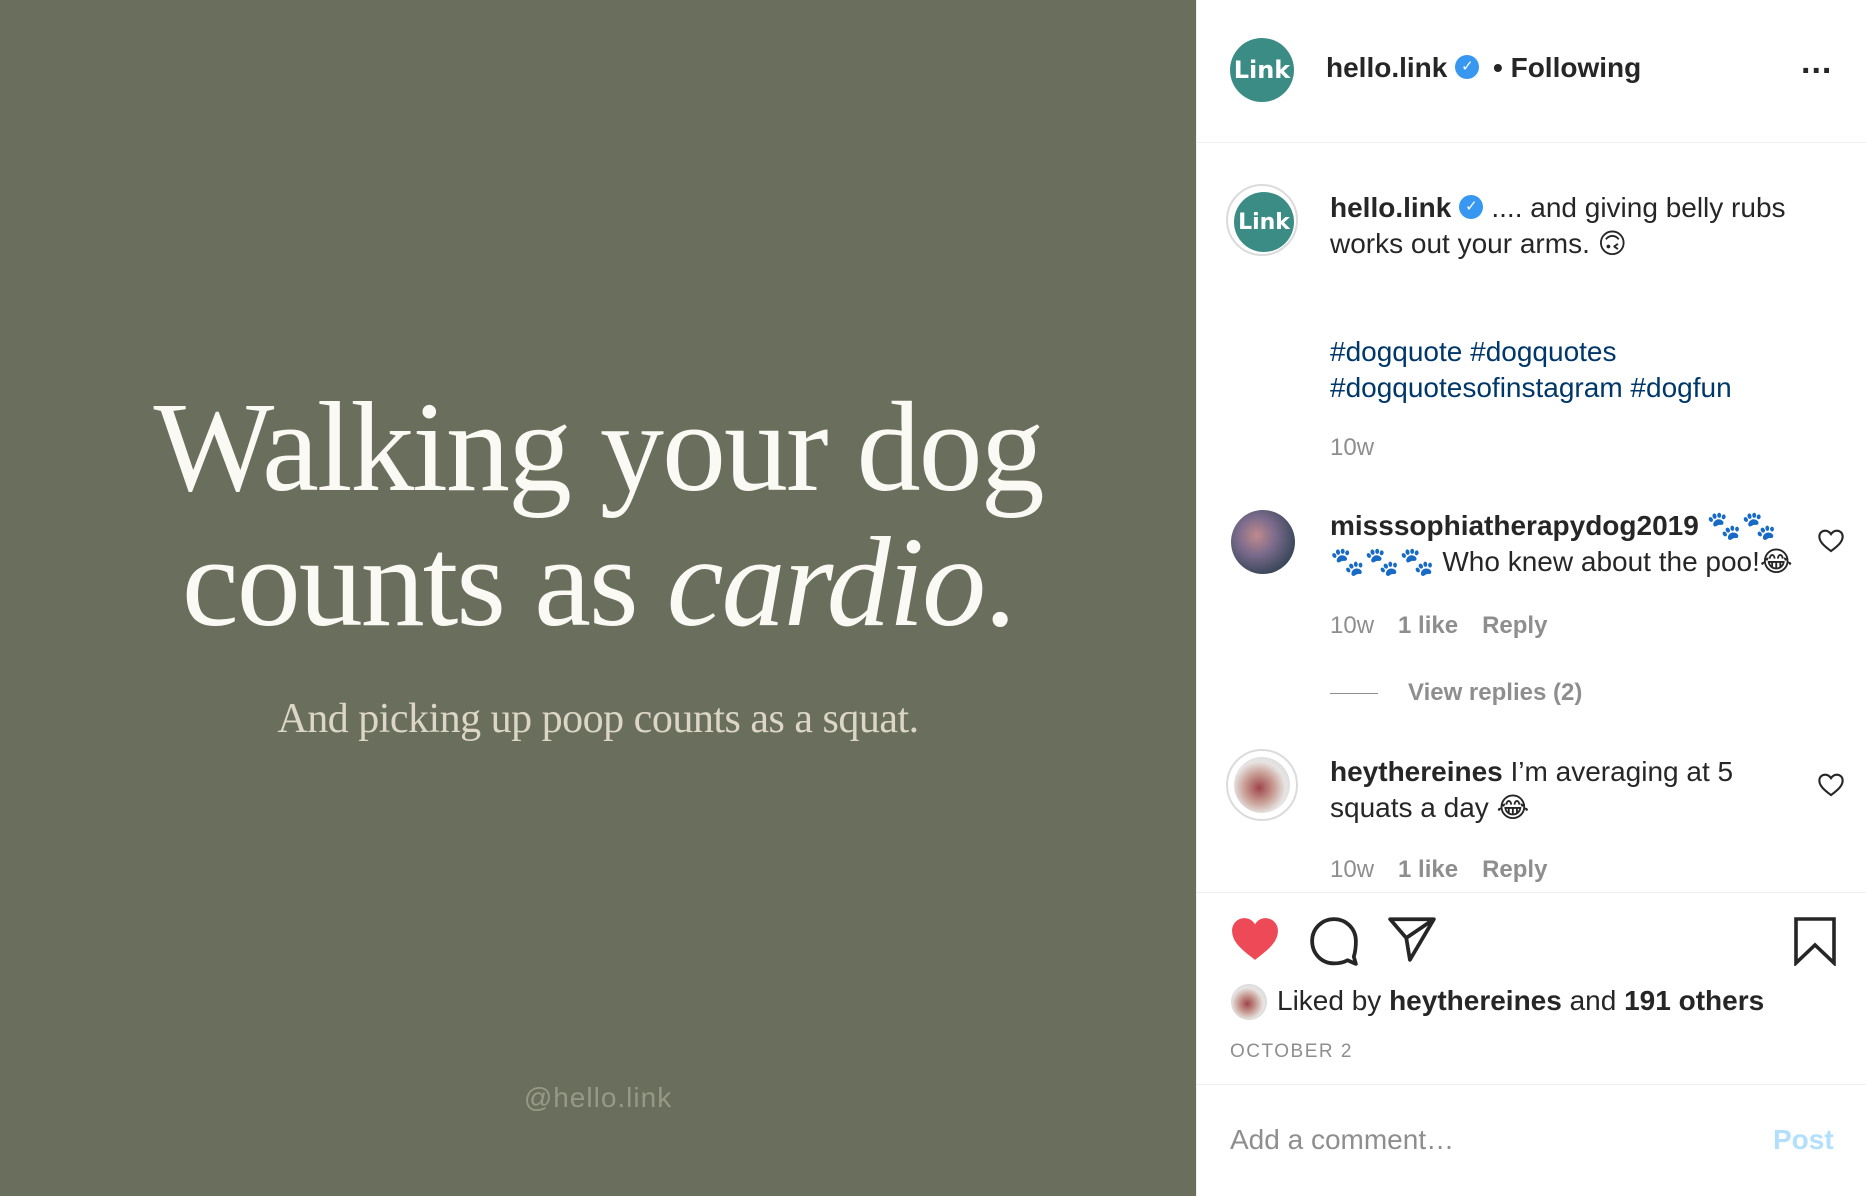 Image resolution: width=1866 pixels, height=1196 pixels. Describe the element at coordinates (826, 582) in the screenshot. I see `quote-line-2-italic: cardio` at that location.